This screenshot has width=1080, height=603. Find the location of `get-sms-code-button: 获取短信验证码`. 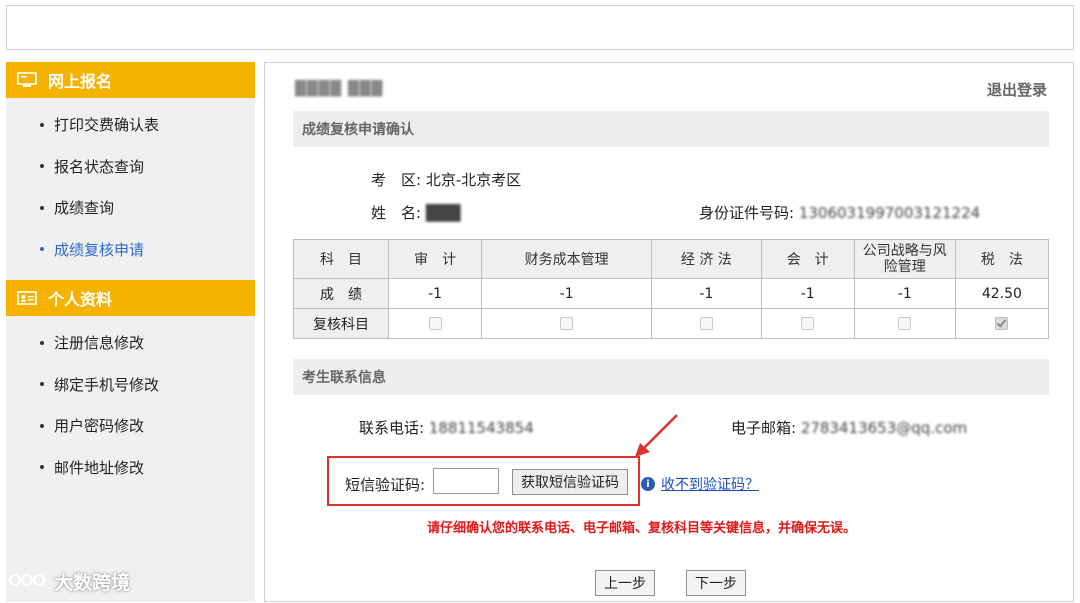

get-sms-code-button: 获取短信验证码 is located at coordinates (570, 482).